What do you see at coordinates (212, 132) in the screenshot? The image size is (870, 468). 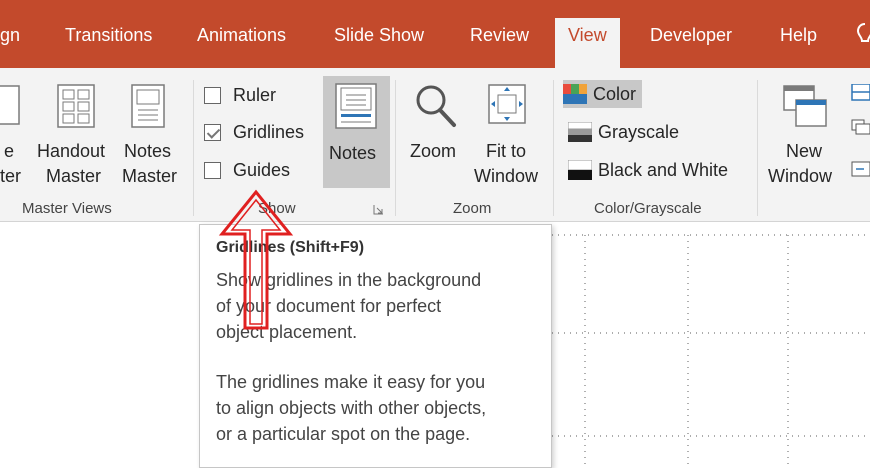 I see `gridlines-checkbox-box` at bounding box center [212, 132].